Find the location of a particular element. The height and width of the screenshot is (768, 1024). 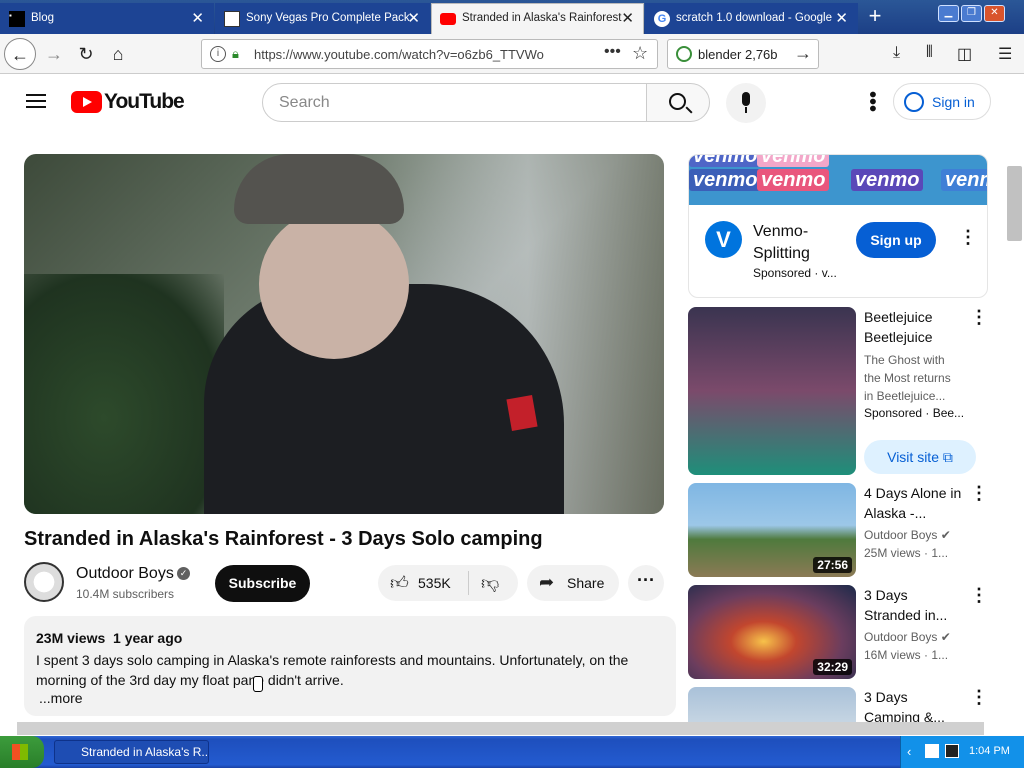

like-count: 535K is located at coordinates (434, 583).